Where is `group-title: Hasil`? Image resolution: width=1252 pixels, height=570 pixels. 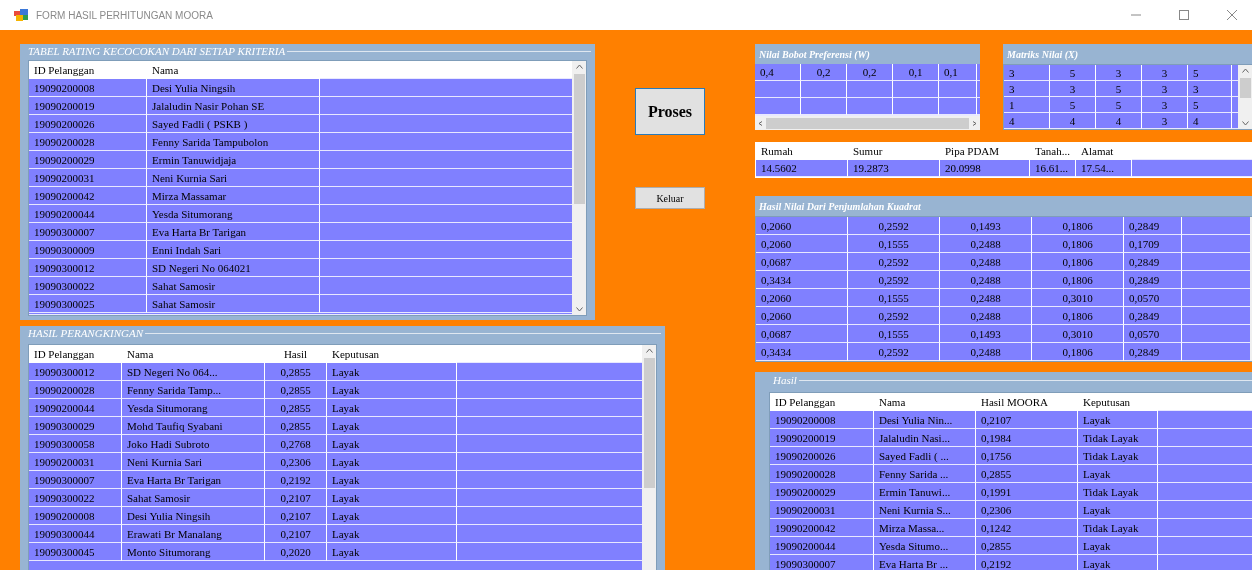
group-title: Hasil is located at coordinates (784, 380).